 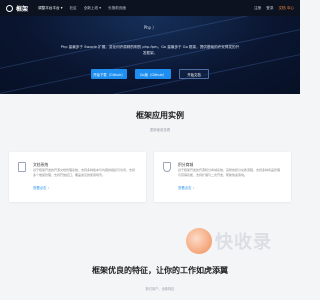 What do you see at coordinates (167, 167) in the screenshot?
I see `shield-icon` at bounding box center [167, 167].